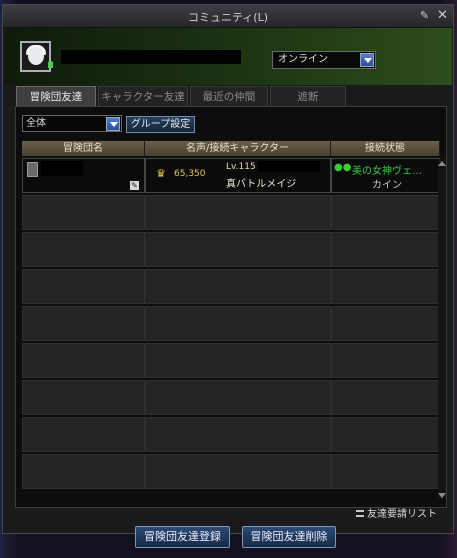 This screenshot has height=558, width=457. Describe the element at coordinates (424, 15) in the screenshot. I see `pin-icon: ✎` at that location.